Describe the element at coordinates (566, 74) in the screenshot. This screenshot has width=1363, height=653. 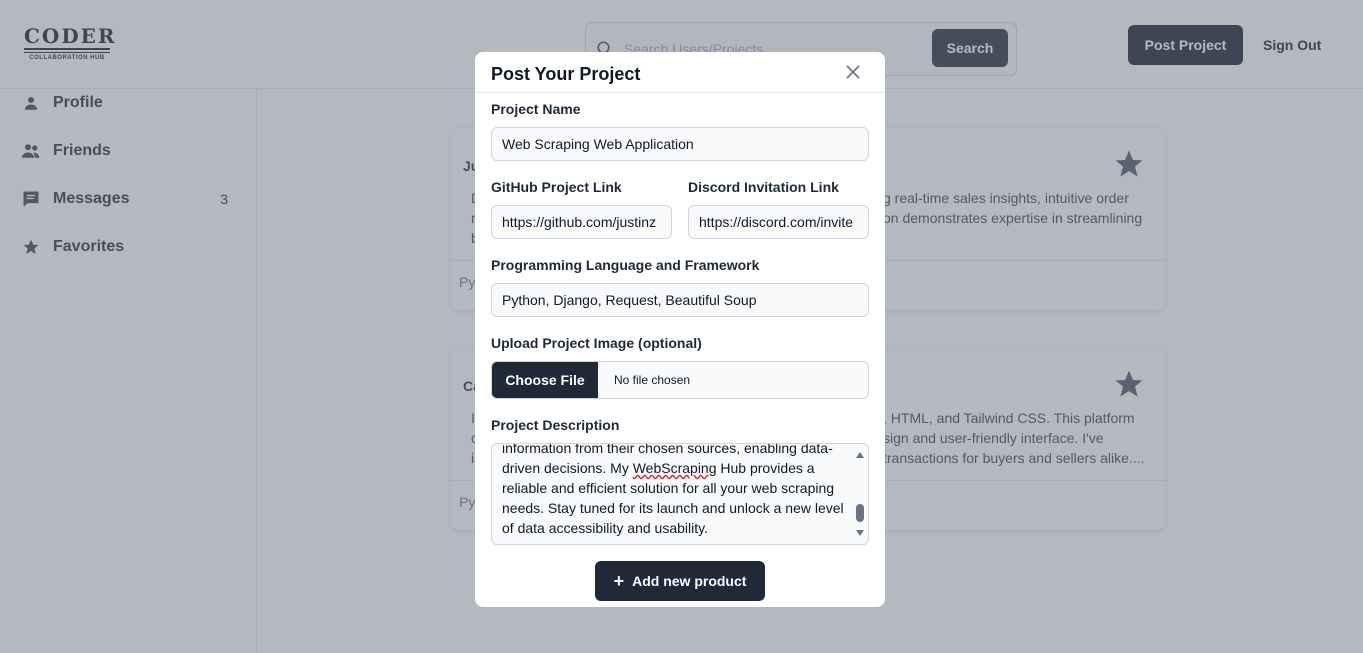
I see `modal-title: Post Your Project` at that location.